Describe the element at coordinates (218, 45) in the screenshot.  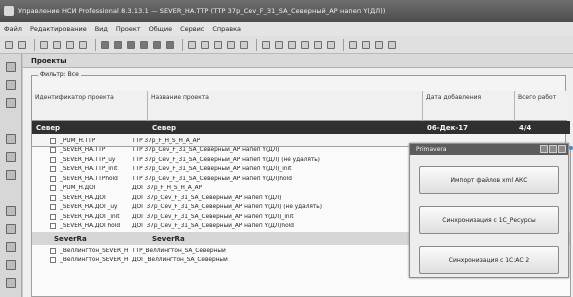
I see `link-icon` at that location.